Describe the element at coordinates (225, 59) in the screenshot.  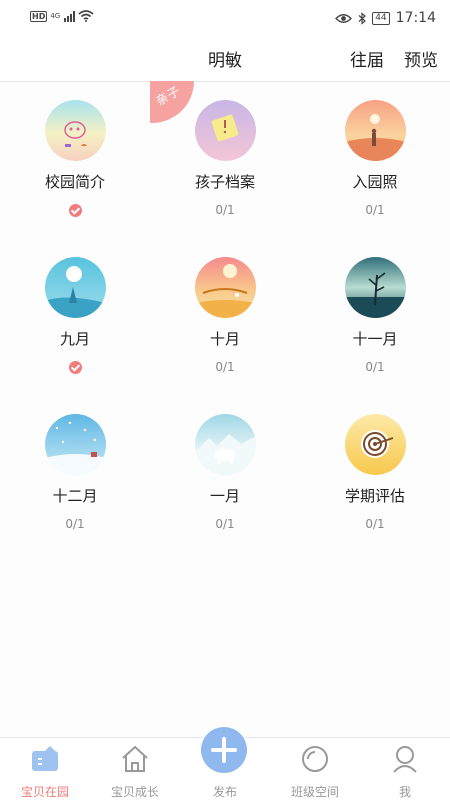
I see `header: 明敏 往届 预览` at that location.